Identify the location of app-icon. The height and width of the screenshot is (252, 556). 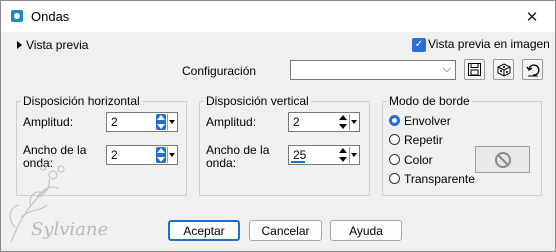
(17, 16).